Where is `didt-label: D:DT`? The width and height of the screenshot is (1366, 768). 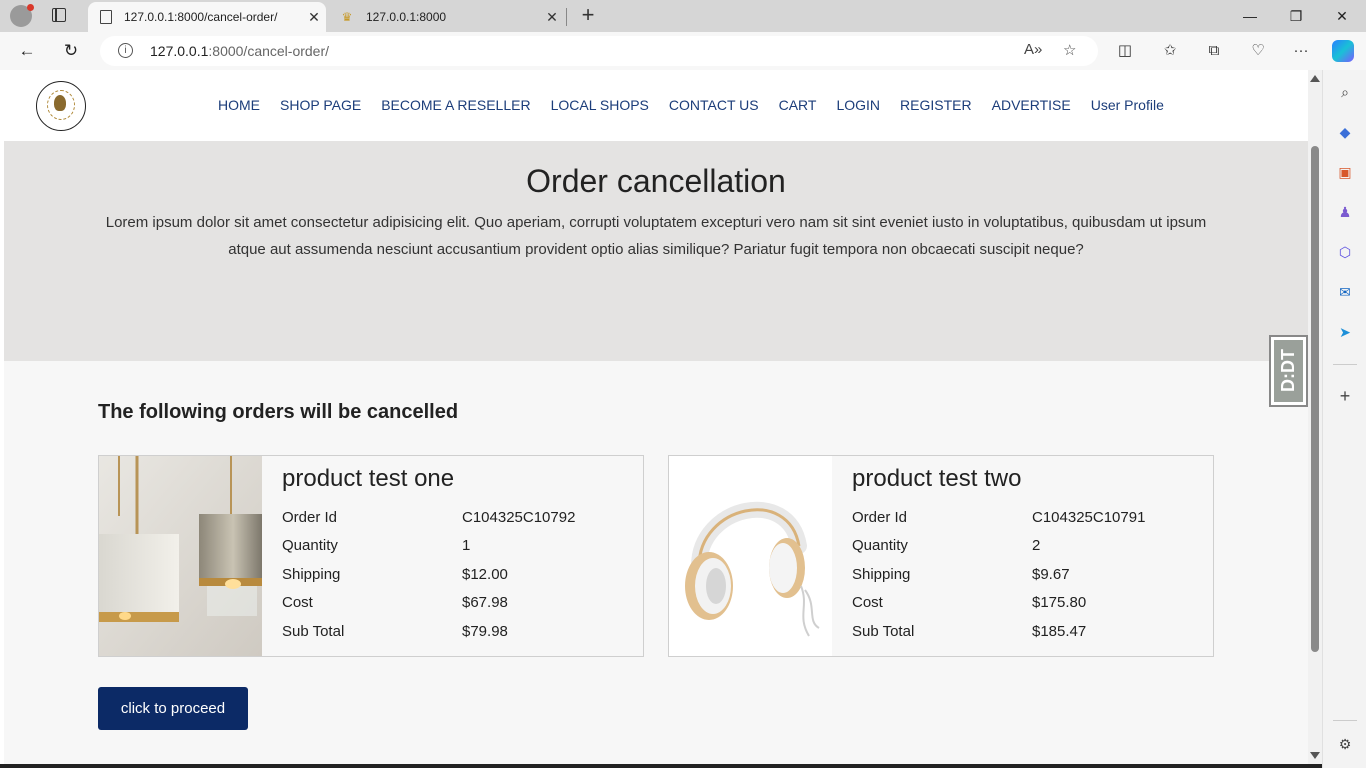
didt-label: D:DT is located at coordinates (1288, 371).